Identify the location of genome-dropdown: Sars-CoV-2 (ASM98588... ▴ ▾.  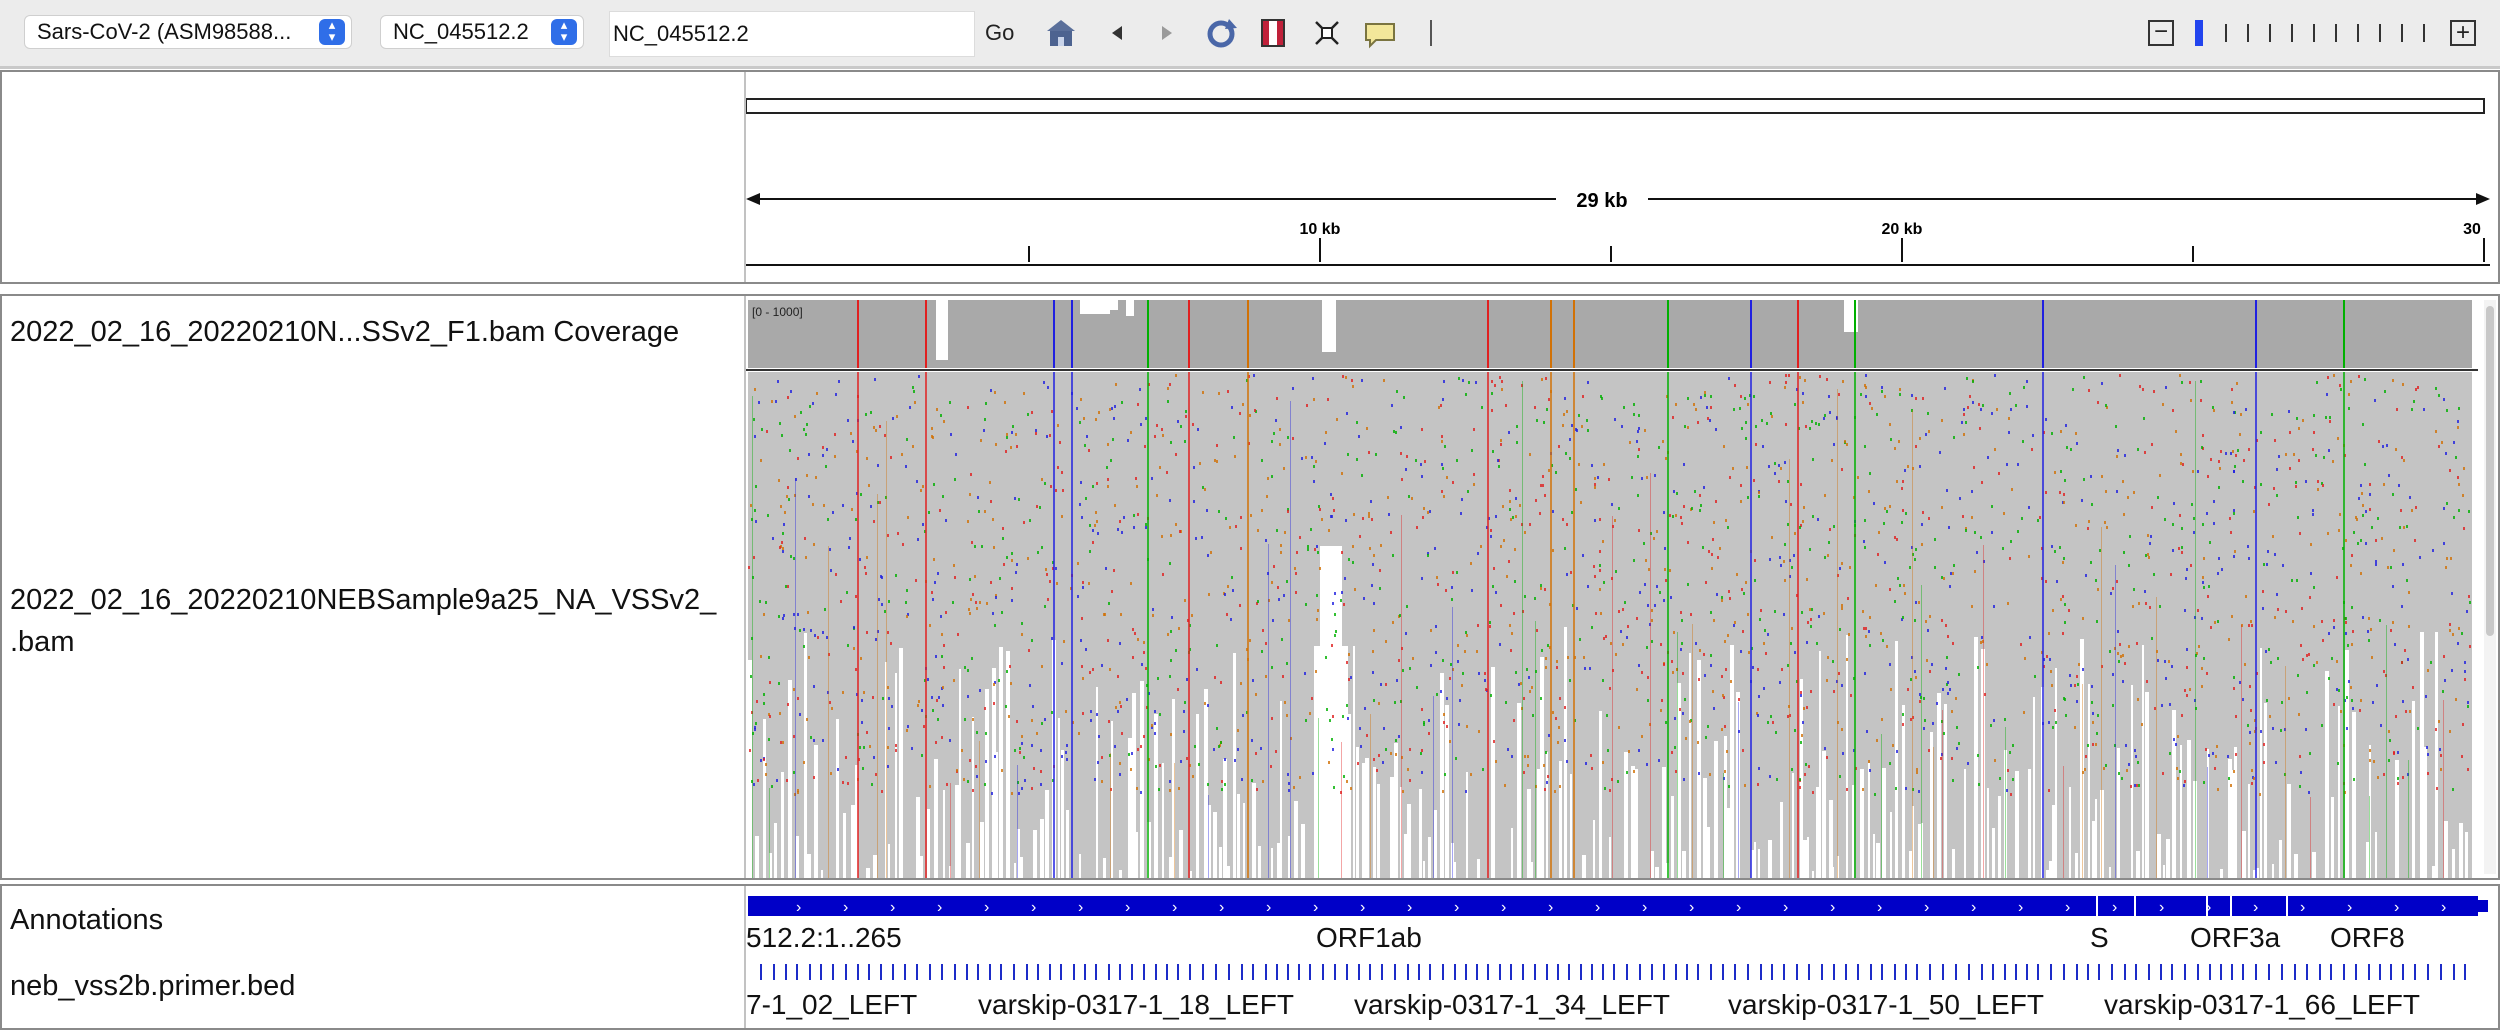
(188, 32).